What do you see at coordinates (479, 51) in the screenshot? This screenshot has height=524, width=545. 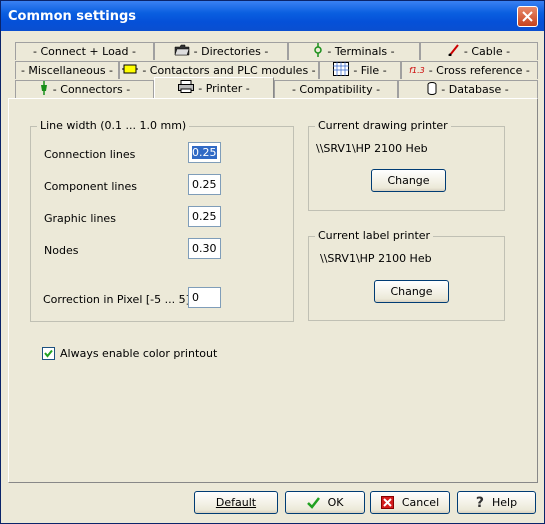 I see `tab-cable: - Cable -` at bounding box center [479, 51].